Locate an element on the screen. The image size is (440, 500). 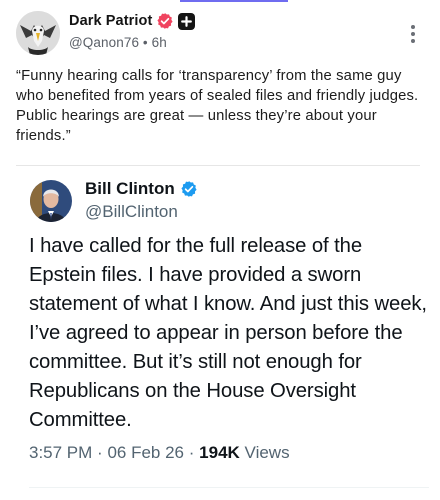
top-accent-bar is located at coordinates (234, 1).